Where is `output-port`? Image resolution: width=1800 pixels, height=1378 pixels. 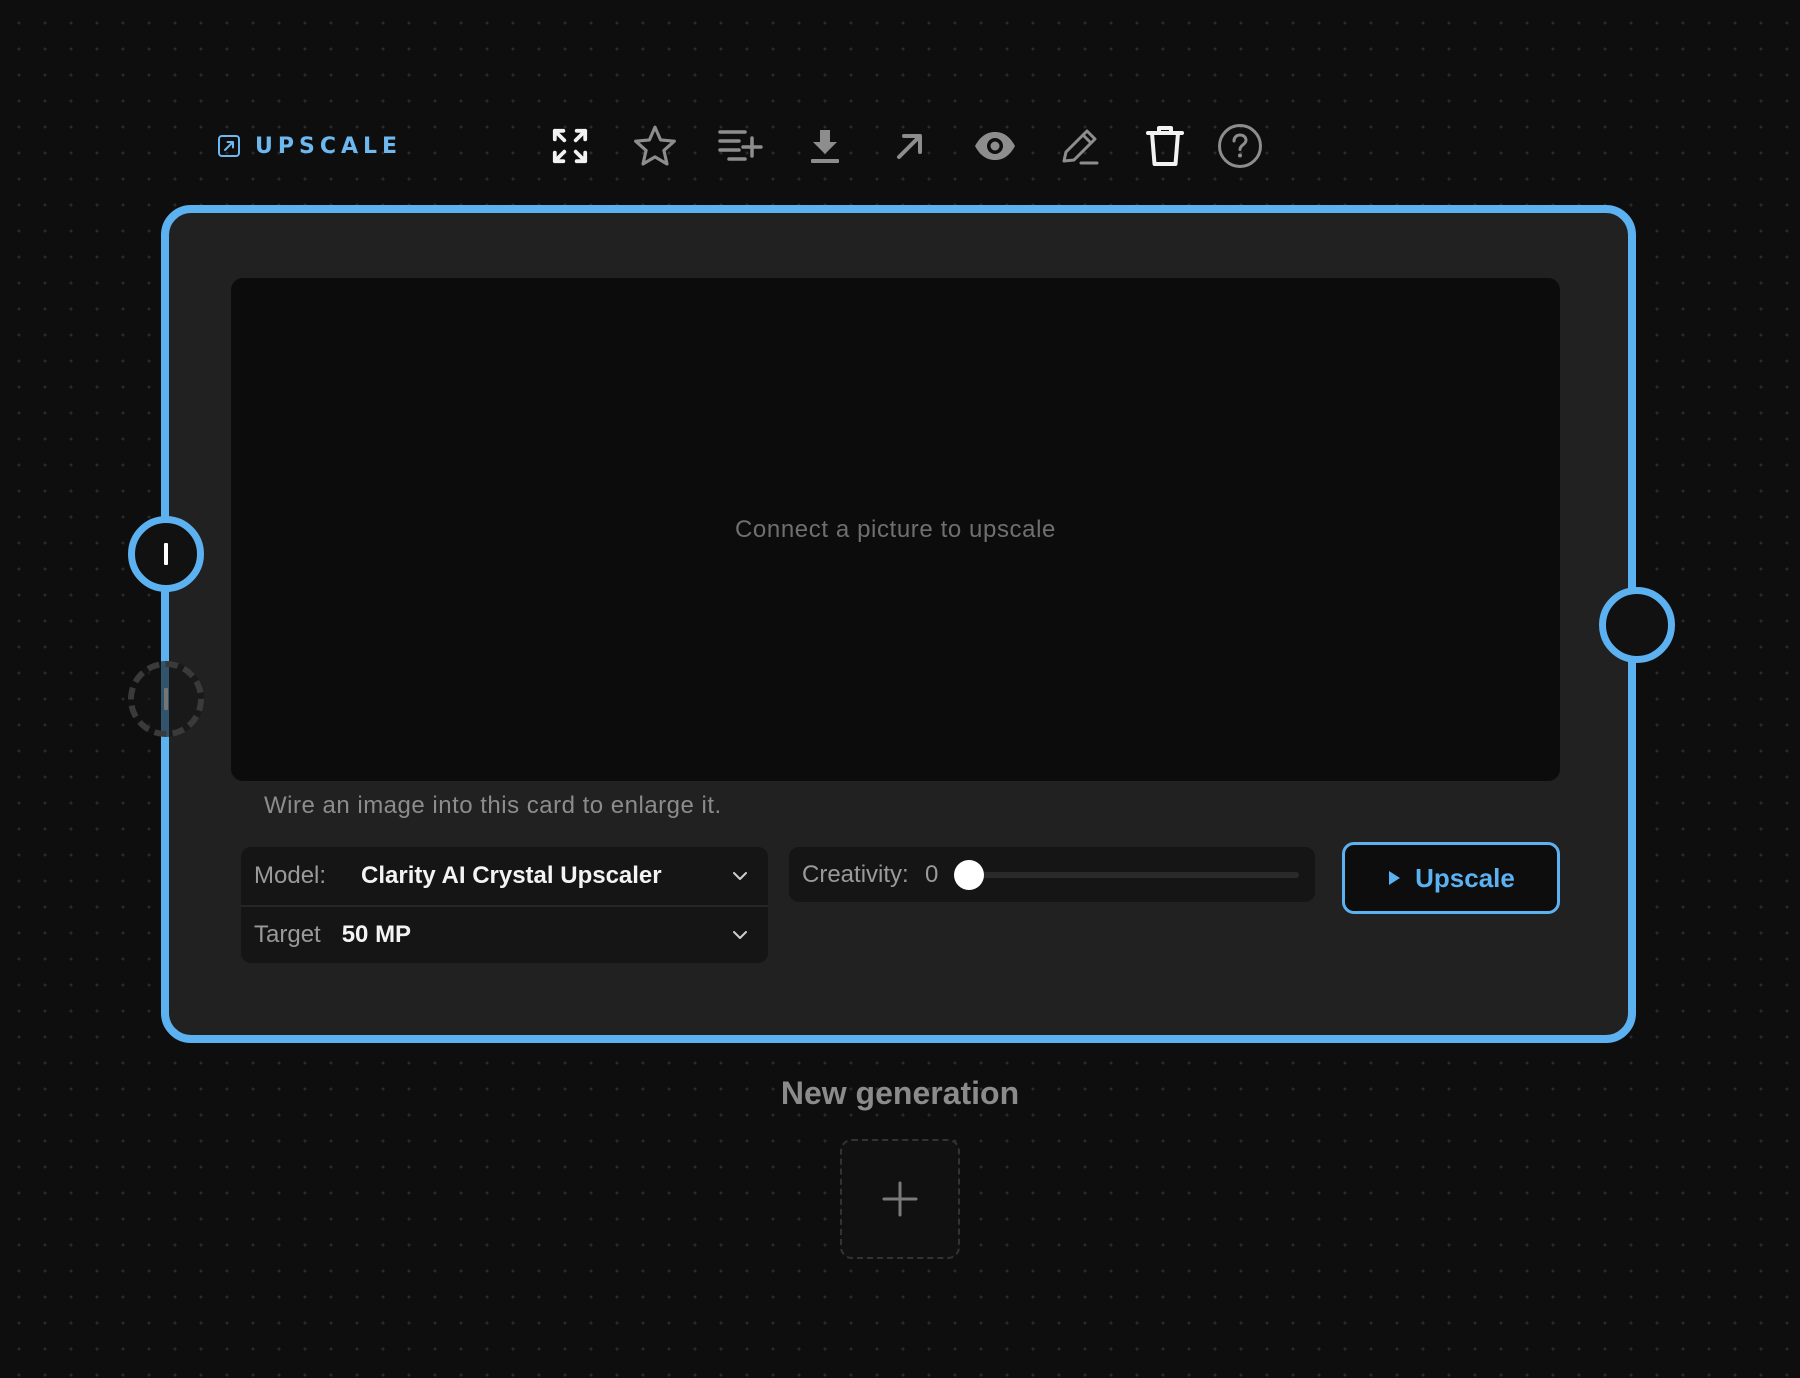
output-port is located at coordinates (1637, 625).